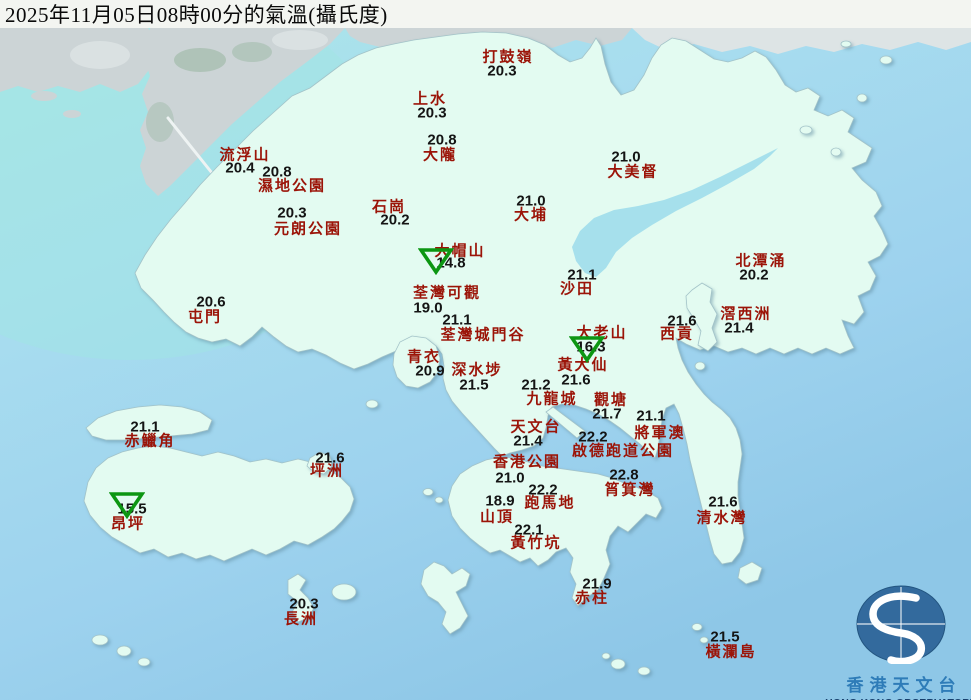  Describe the element at coordinates (196, 15) in the screenshot. I see `map-title: 2025年11月05日08時00分的氣溫(攝氏度)` at that location.